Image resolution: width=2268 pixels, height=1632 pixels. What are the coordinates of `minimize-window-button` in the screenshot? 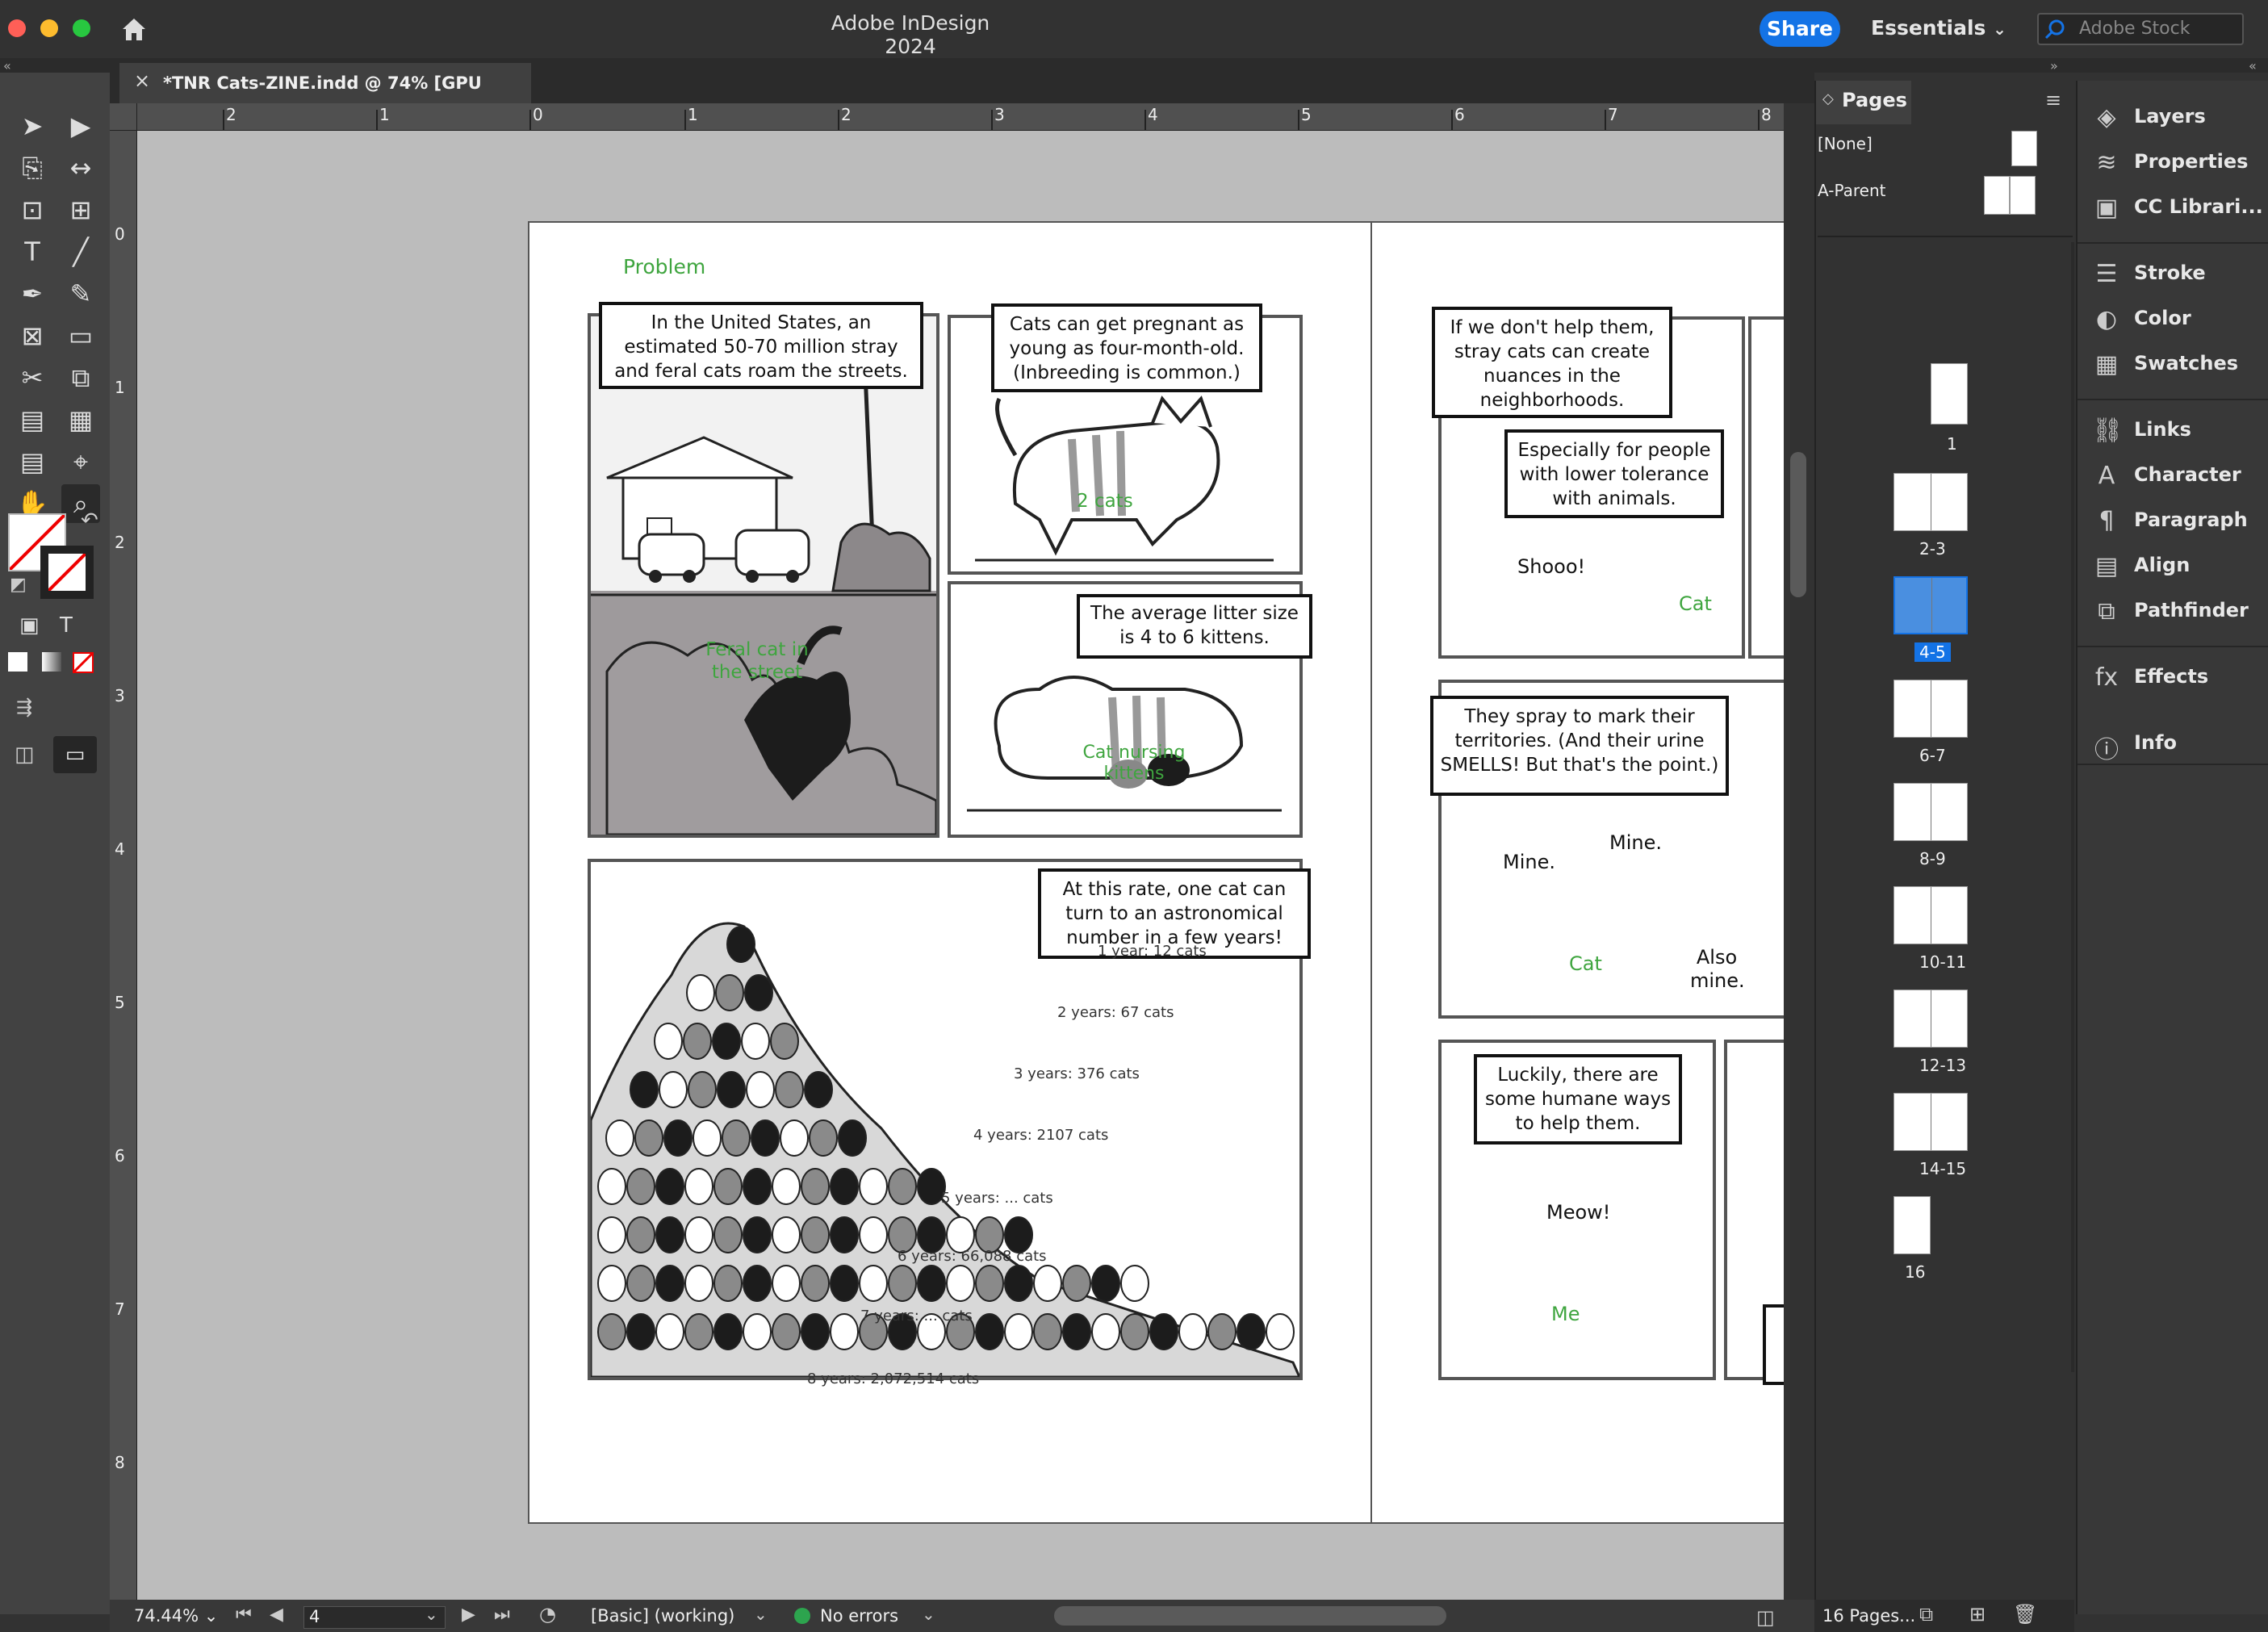 It's located at (49, 28).